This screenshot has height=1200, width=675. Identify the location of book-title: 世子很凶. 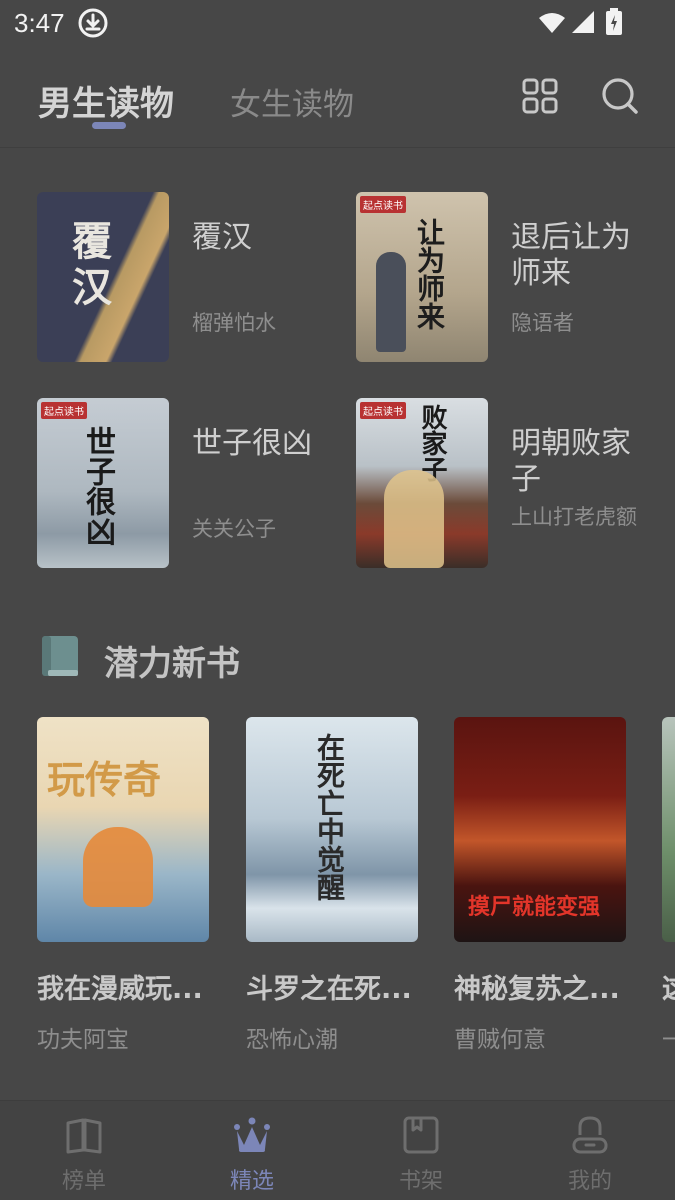
(259, 444).